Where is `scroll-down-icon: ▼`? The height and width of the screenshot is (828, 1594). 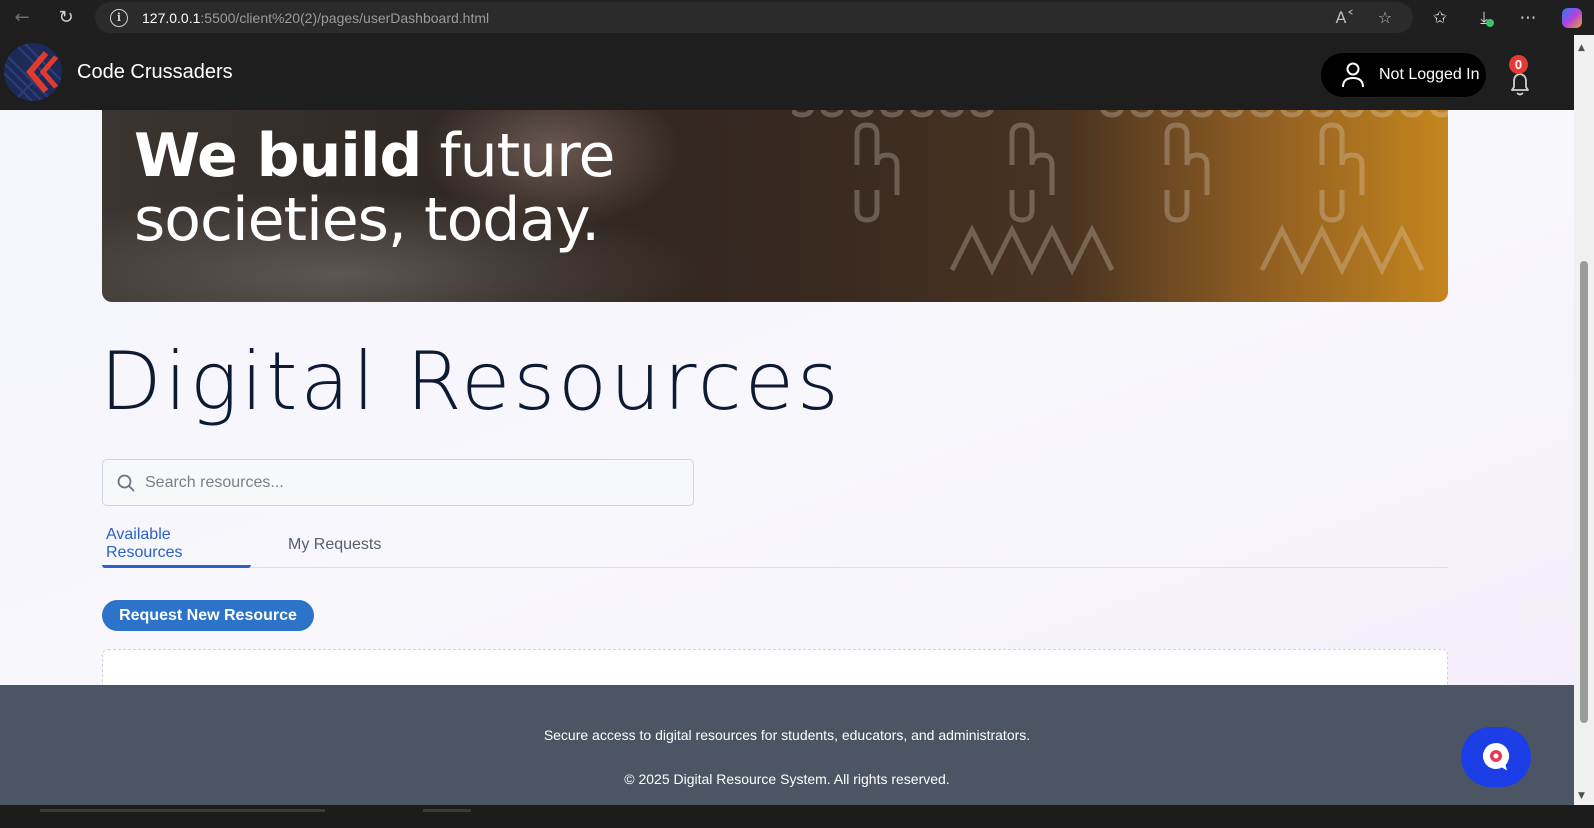 scroll-down-icon: ▼ is located at coordinates (1581, 796).